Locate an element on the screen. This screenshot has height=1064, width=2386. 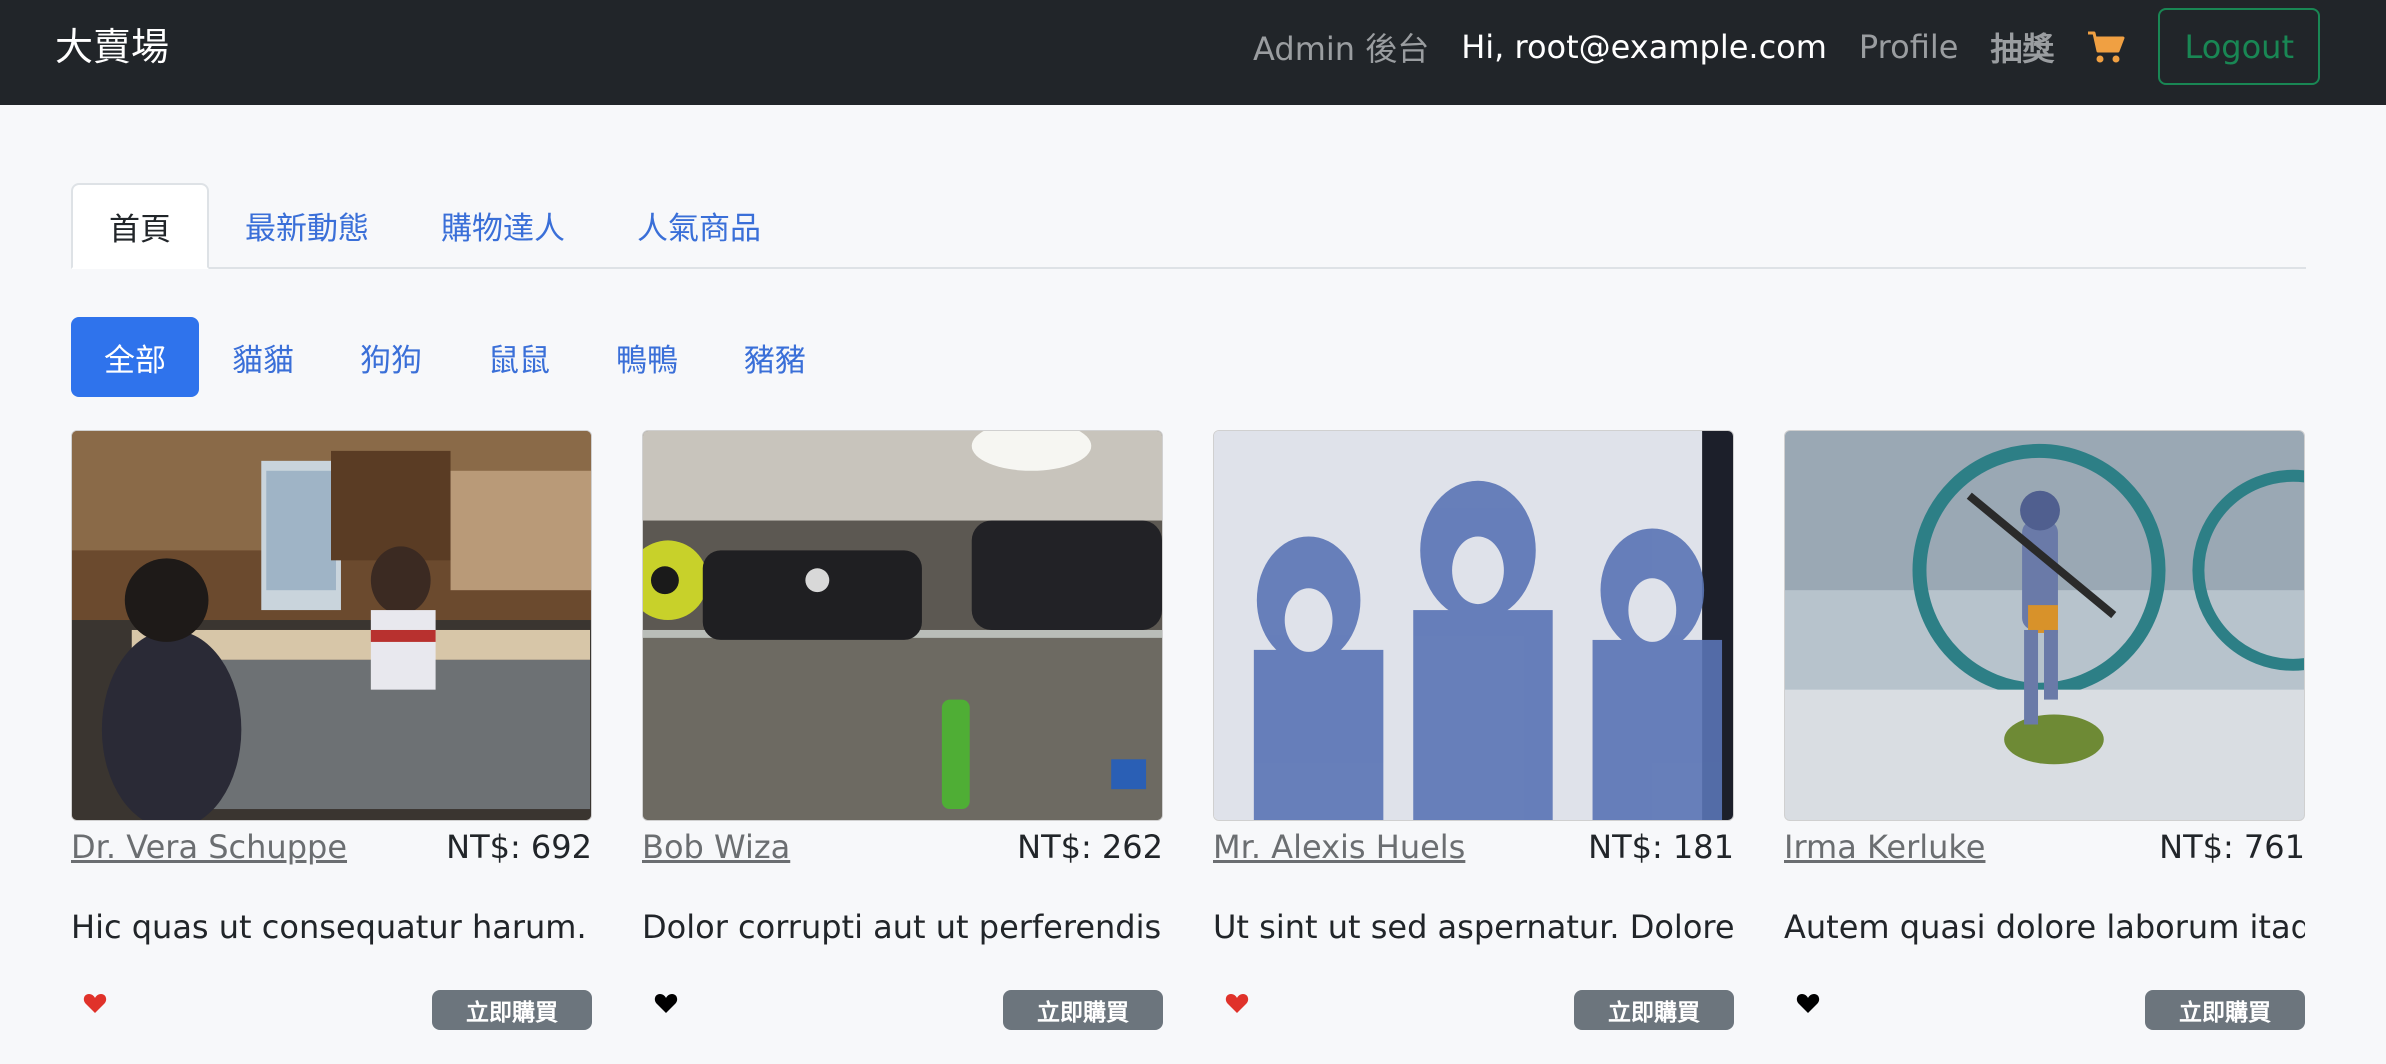
category-cats: 貓貓 is located at coordinates (263, 357).